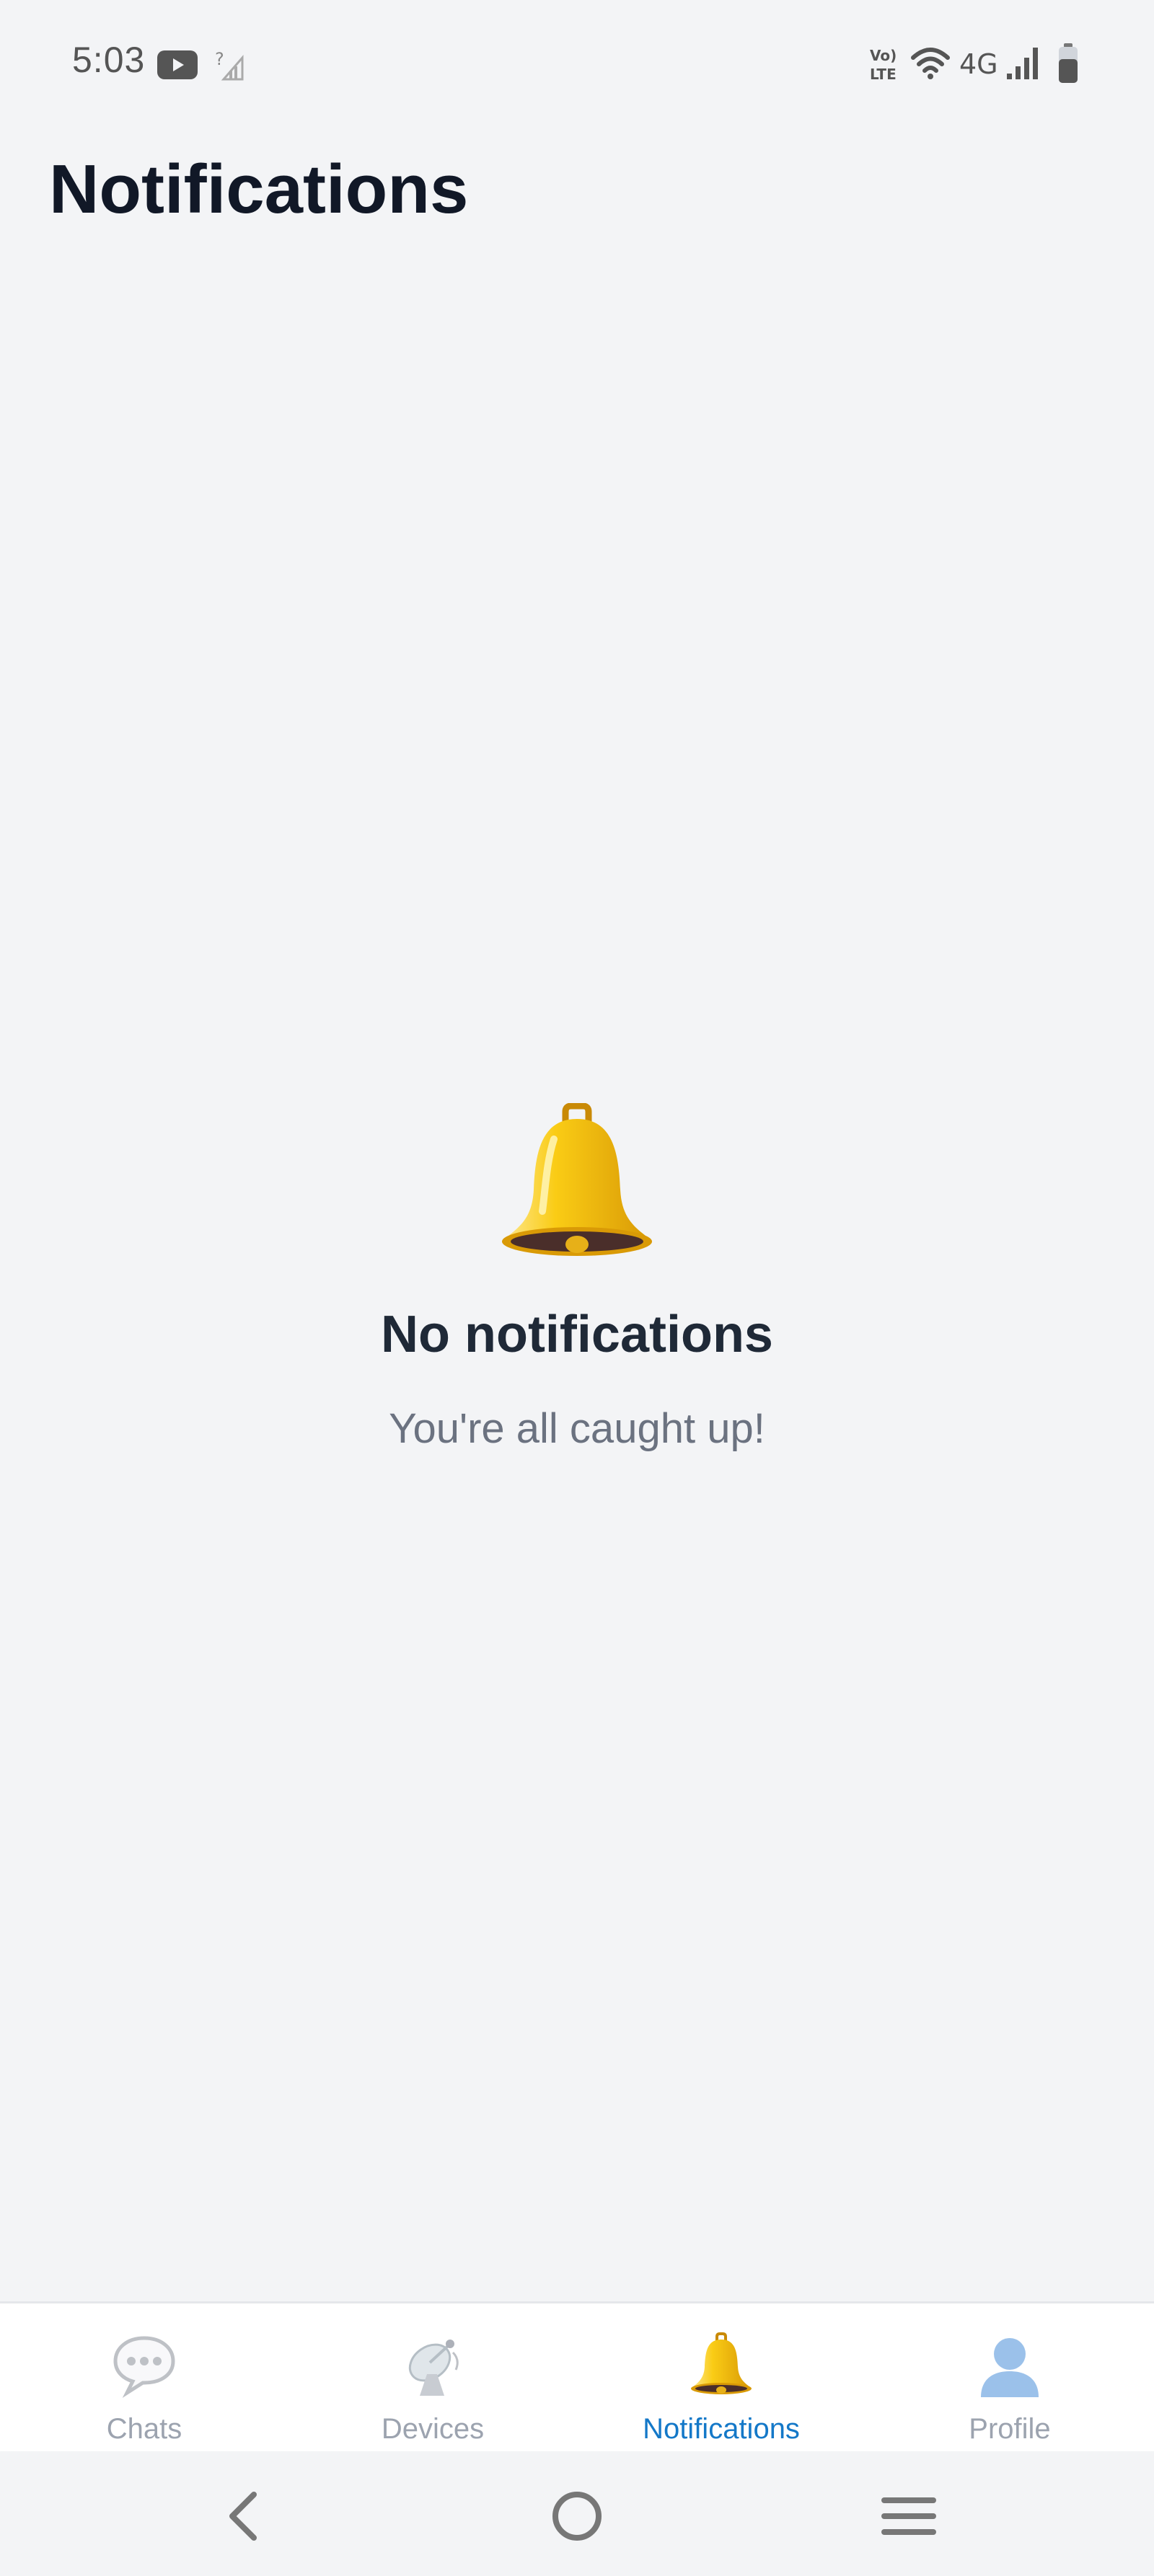 The image size is (1154, 2576). I want to click on wifi-icon, so click(930, 63).